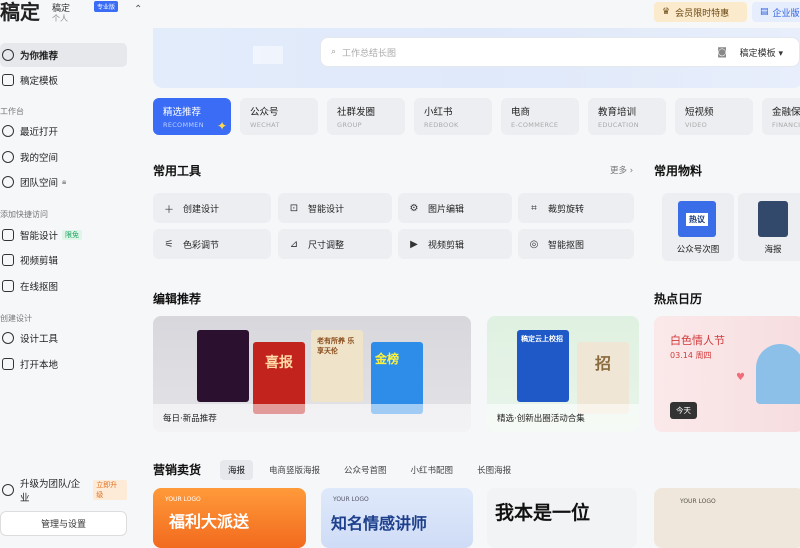  I want to click on sidebar-item-label: 视频剪辑, so click(39, 261).